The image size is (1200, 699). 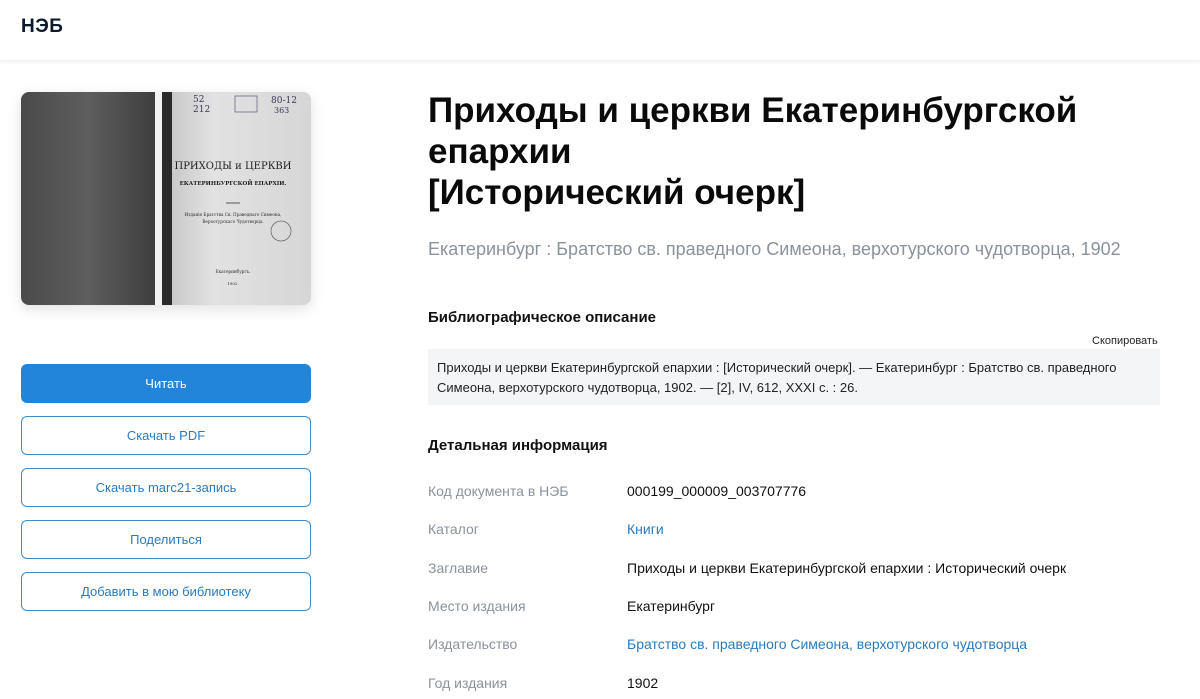 I want to click on cover-city: Екатеринбургъ., so click(x=232, y=271).